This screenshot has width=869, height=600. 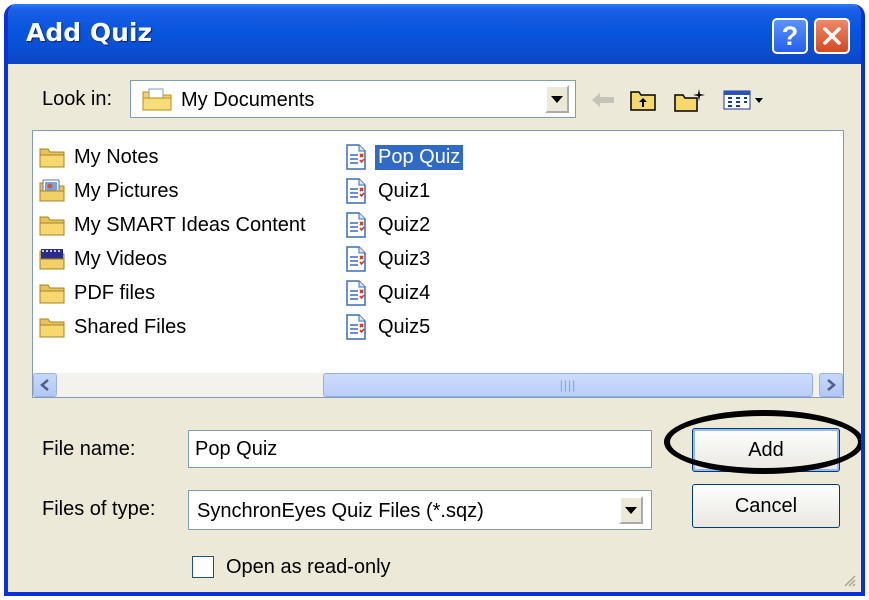 I want to click on scroll-left-button, so click(x=45, y=385).